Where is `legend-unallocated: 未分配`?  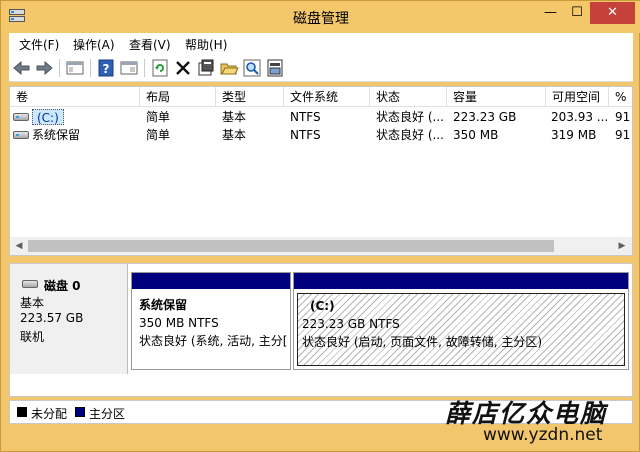 legend-unallocated: 未分配 is located at coordinates (49, 414).